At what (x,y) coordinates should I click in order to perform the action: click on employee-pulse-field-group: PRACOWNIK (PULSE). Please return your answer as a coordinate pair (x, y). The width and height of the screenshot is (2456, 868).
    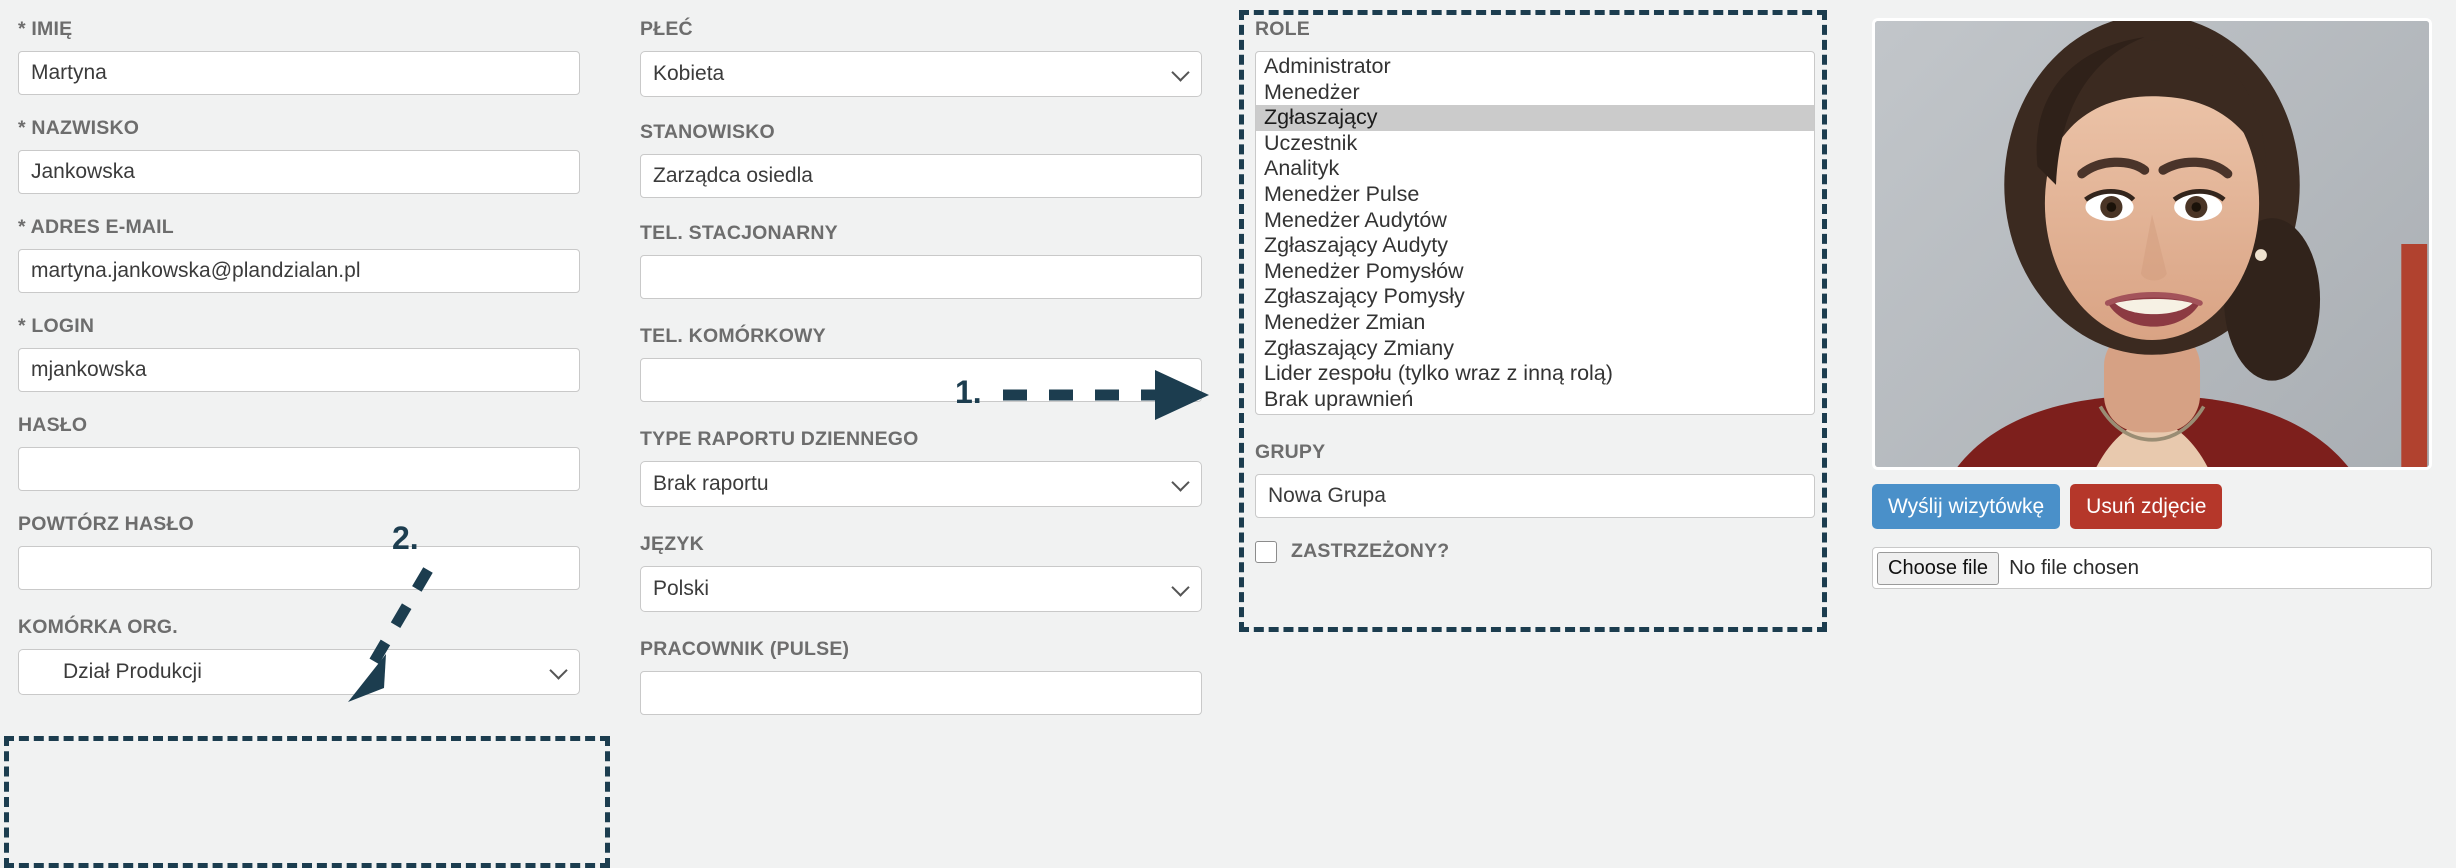
    Looking at the image, I should click on (921, 676).